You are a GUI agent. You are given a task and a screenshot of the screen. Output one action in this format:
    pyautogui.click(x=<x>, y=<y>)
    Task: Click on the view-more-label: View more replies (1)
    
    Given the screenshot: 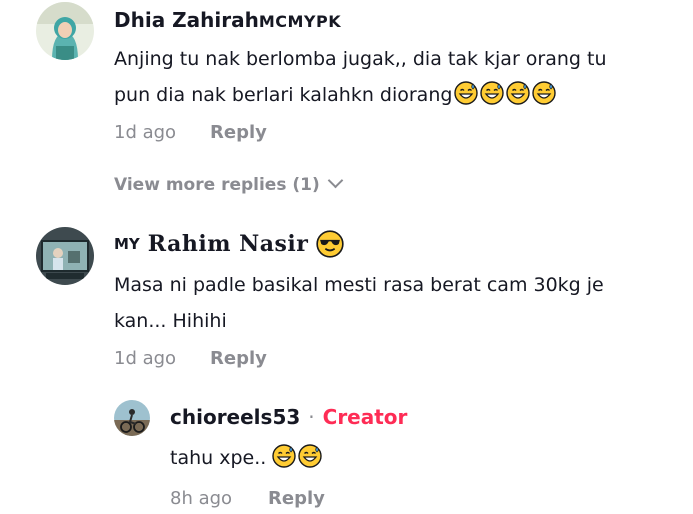 What is the action you would take?
    pyautogui.click(x=217, y=185)
    